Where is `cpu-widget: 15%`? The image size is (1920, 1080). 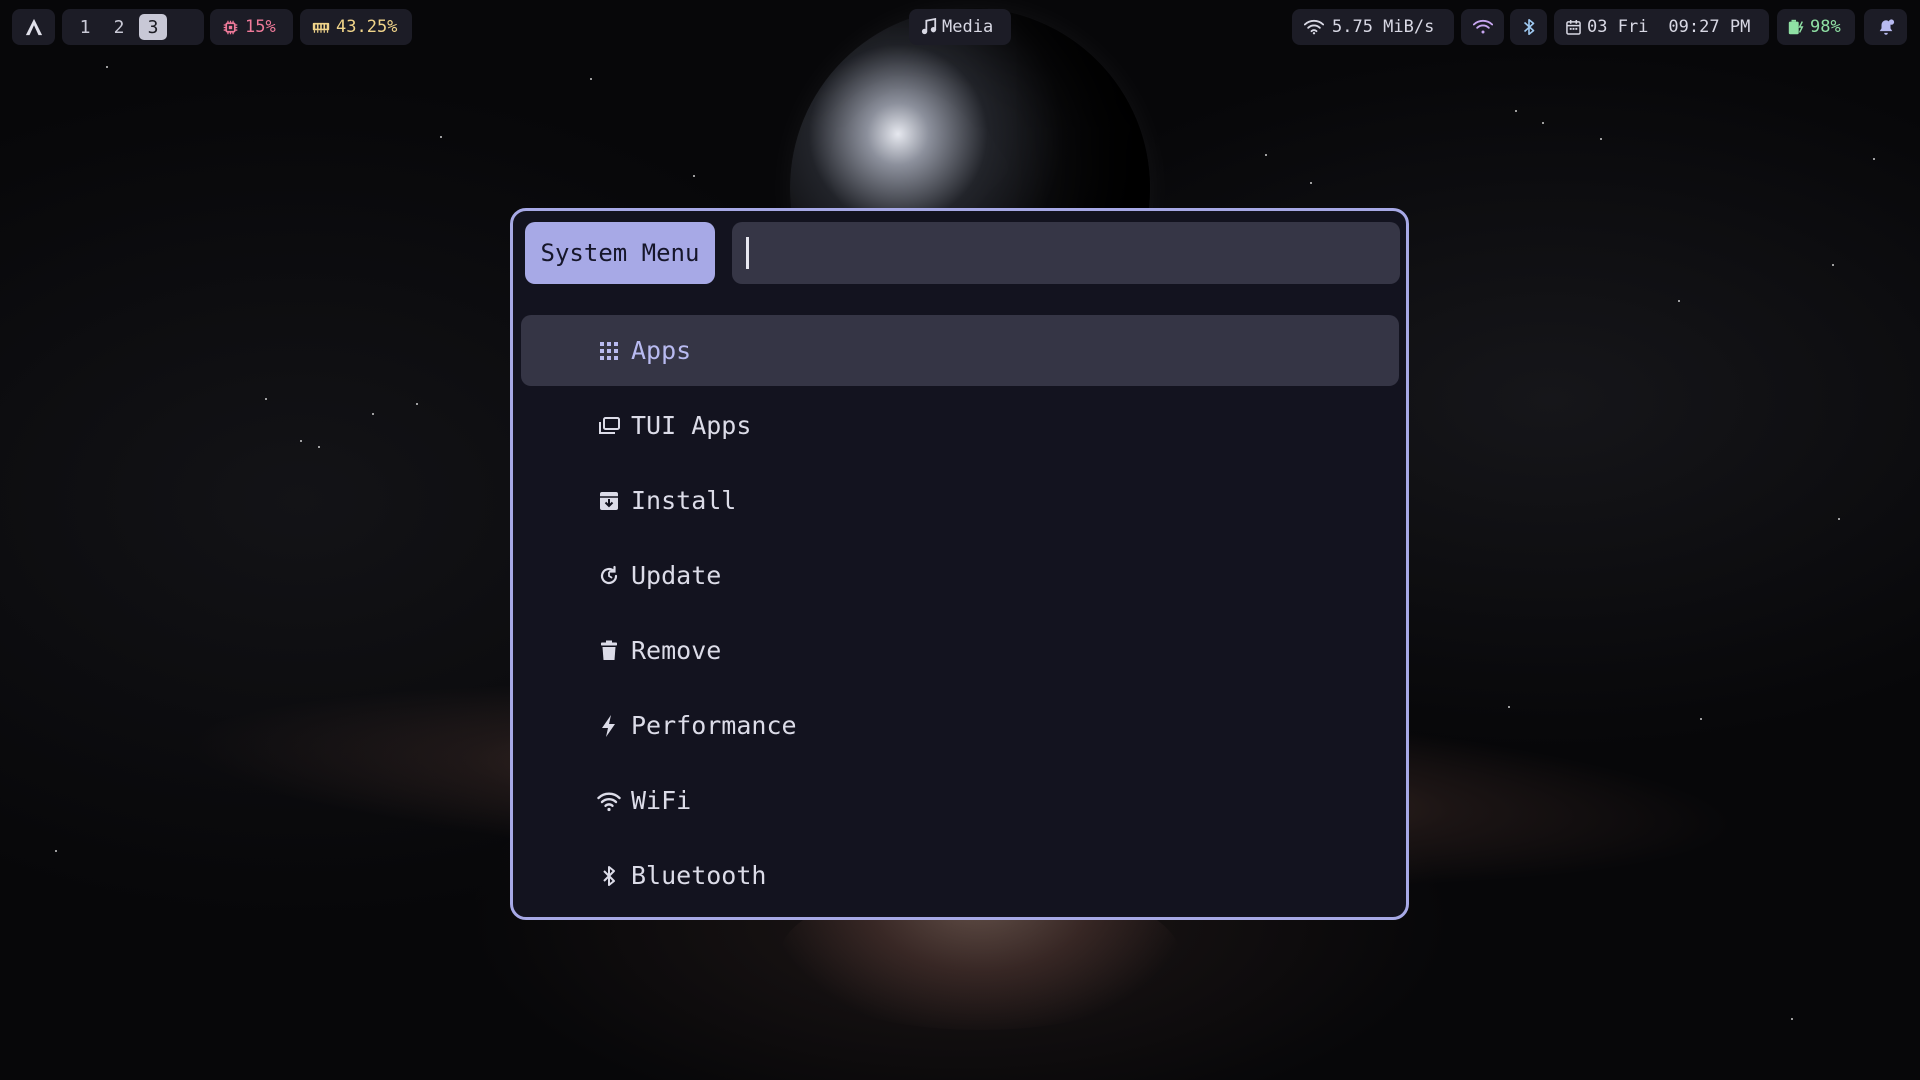
cpu-widget: 15% is located at coordinates (251, 27).